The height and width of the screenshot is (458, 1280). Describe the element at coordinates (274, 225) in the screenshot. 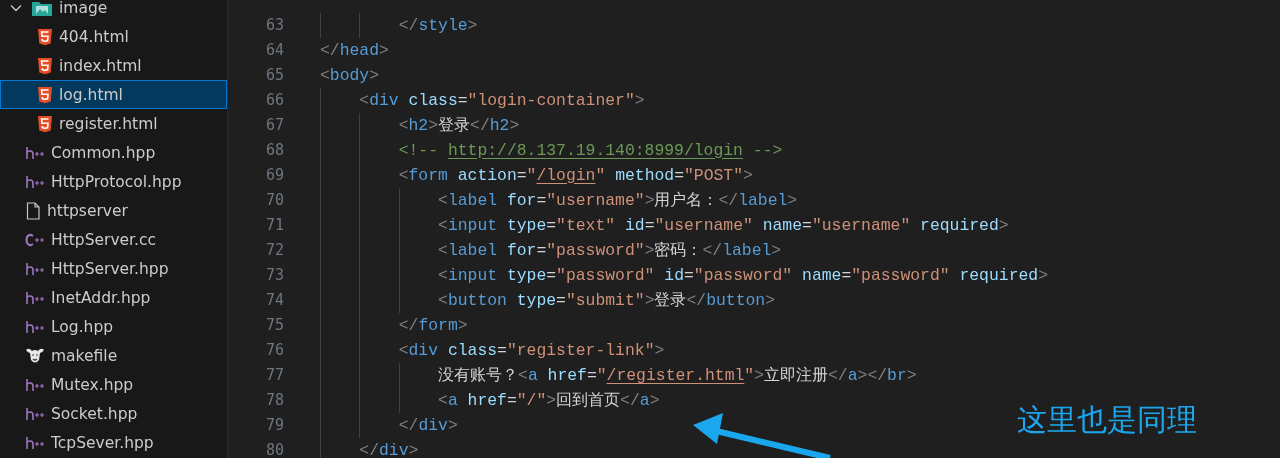

I see `line-number: 71` at that location.